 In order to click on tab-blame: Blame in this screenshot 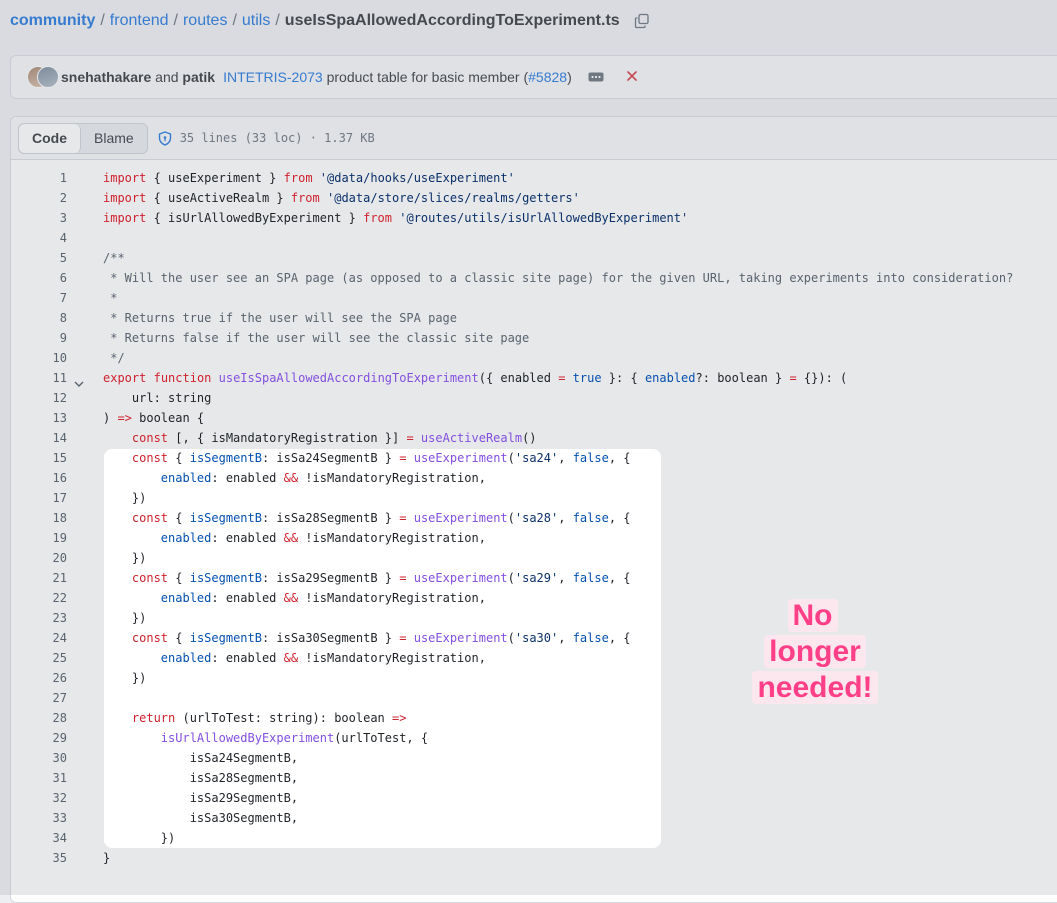, I will do `click(114, 138)`.